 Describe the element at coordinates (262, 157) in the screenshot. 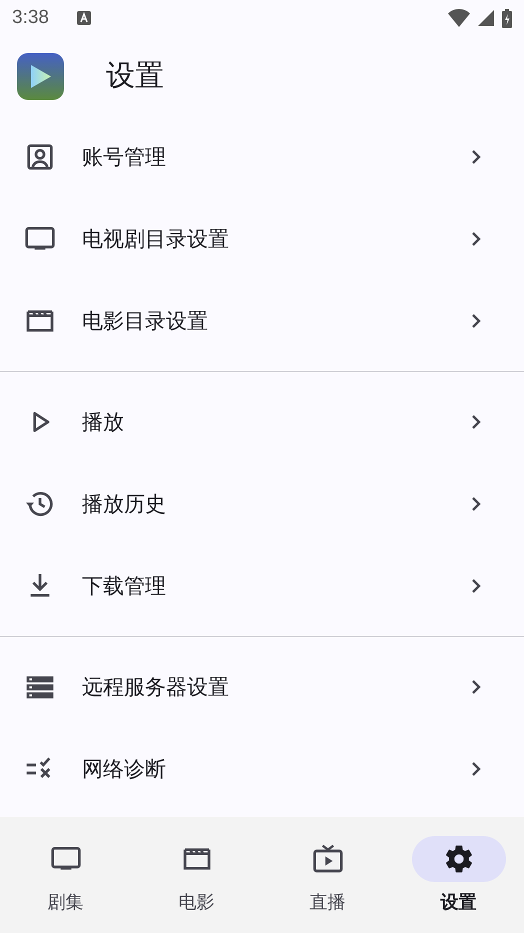

I see `settings-item: 账号管理` at that location.